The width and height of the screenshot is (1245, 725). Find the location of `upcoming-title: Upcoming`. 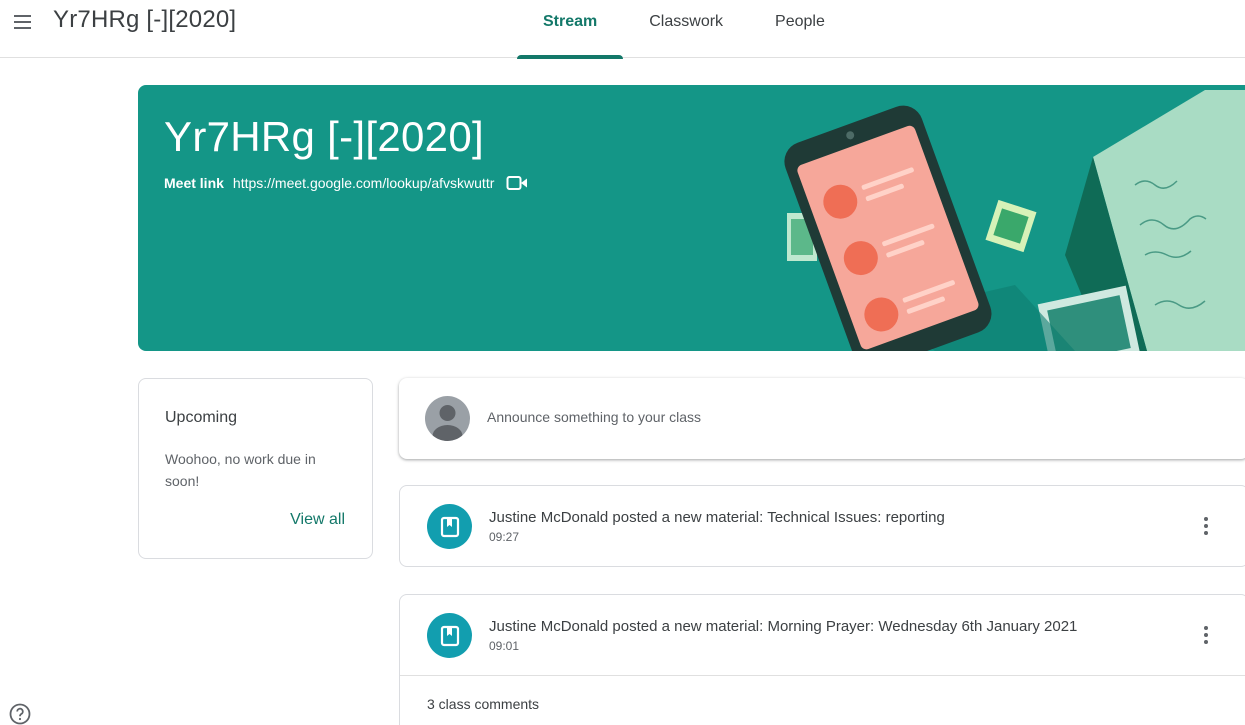

upcoming-title: Upcoming is located at coordinates (201, 417).